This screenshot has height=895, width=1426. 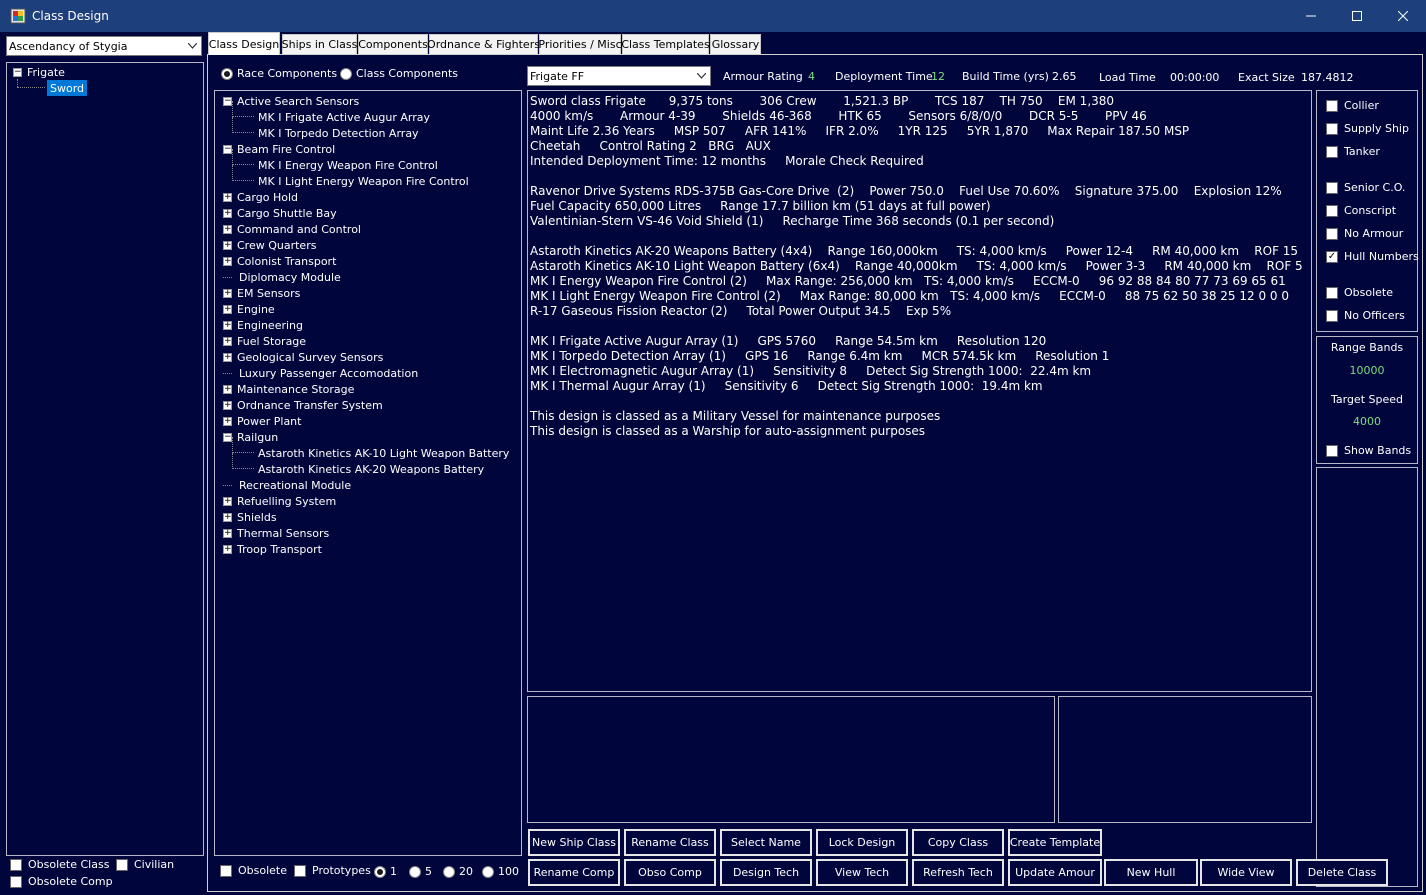 What do you see at coordinates (332, 870) in the screenshot?
I see `prototypes-checkbox: Prototypes` at bounding box center [332, 870].